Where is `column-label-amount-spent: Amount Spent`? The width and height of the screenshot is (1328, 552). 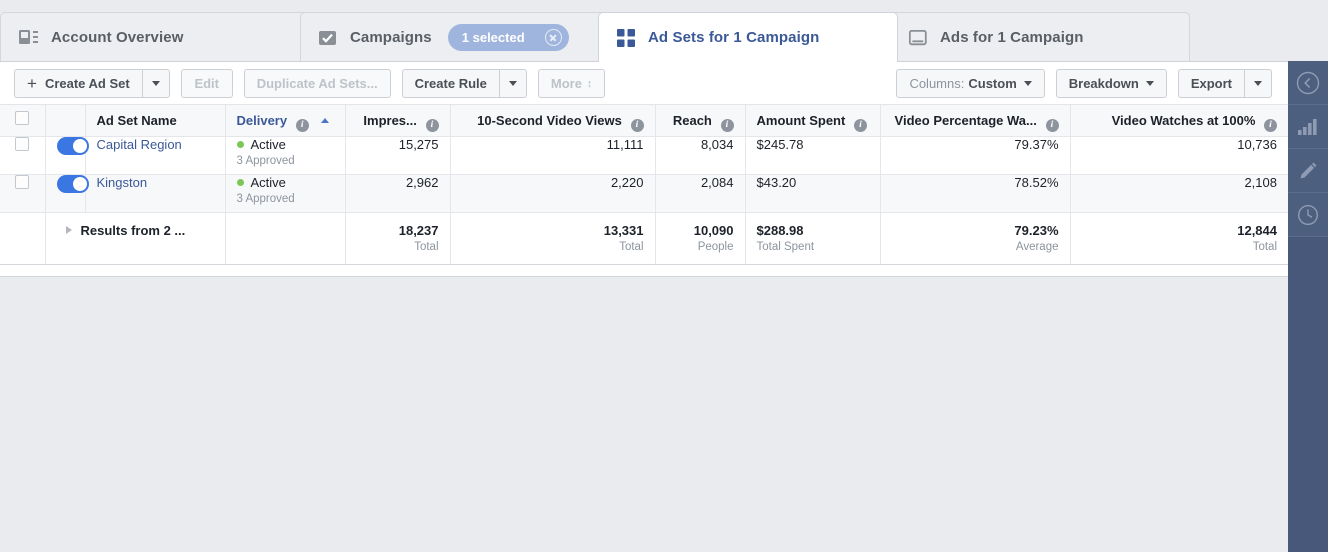
column-label-amount-spent: Amount Spent is located at coordinates (801, 120).